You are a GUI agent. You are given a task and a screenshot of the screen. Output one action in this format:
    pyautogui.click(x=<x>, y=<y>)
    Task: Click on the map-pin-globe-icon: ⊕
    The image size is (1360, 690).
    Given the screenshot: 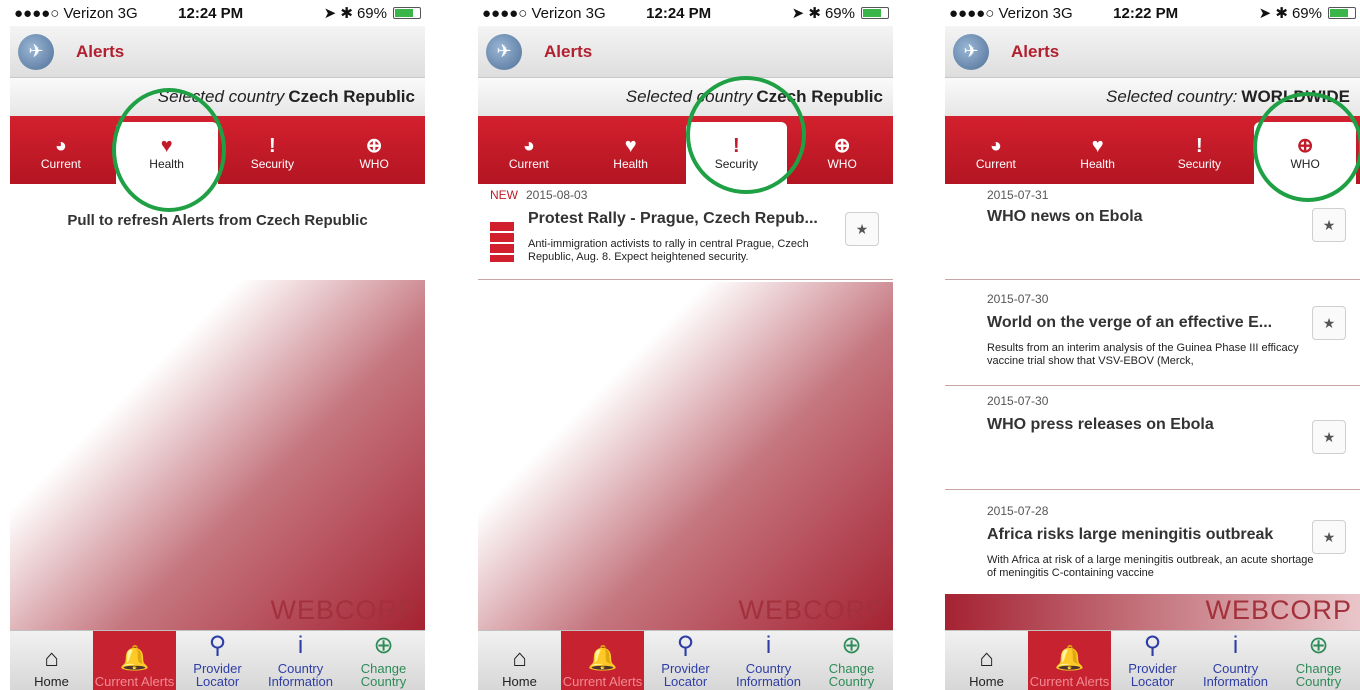 What is the action you would take?
    pyautogui.click(x=1318, y=645)
    